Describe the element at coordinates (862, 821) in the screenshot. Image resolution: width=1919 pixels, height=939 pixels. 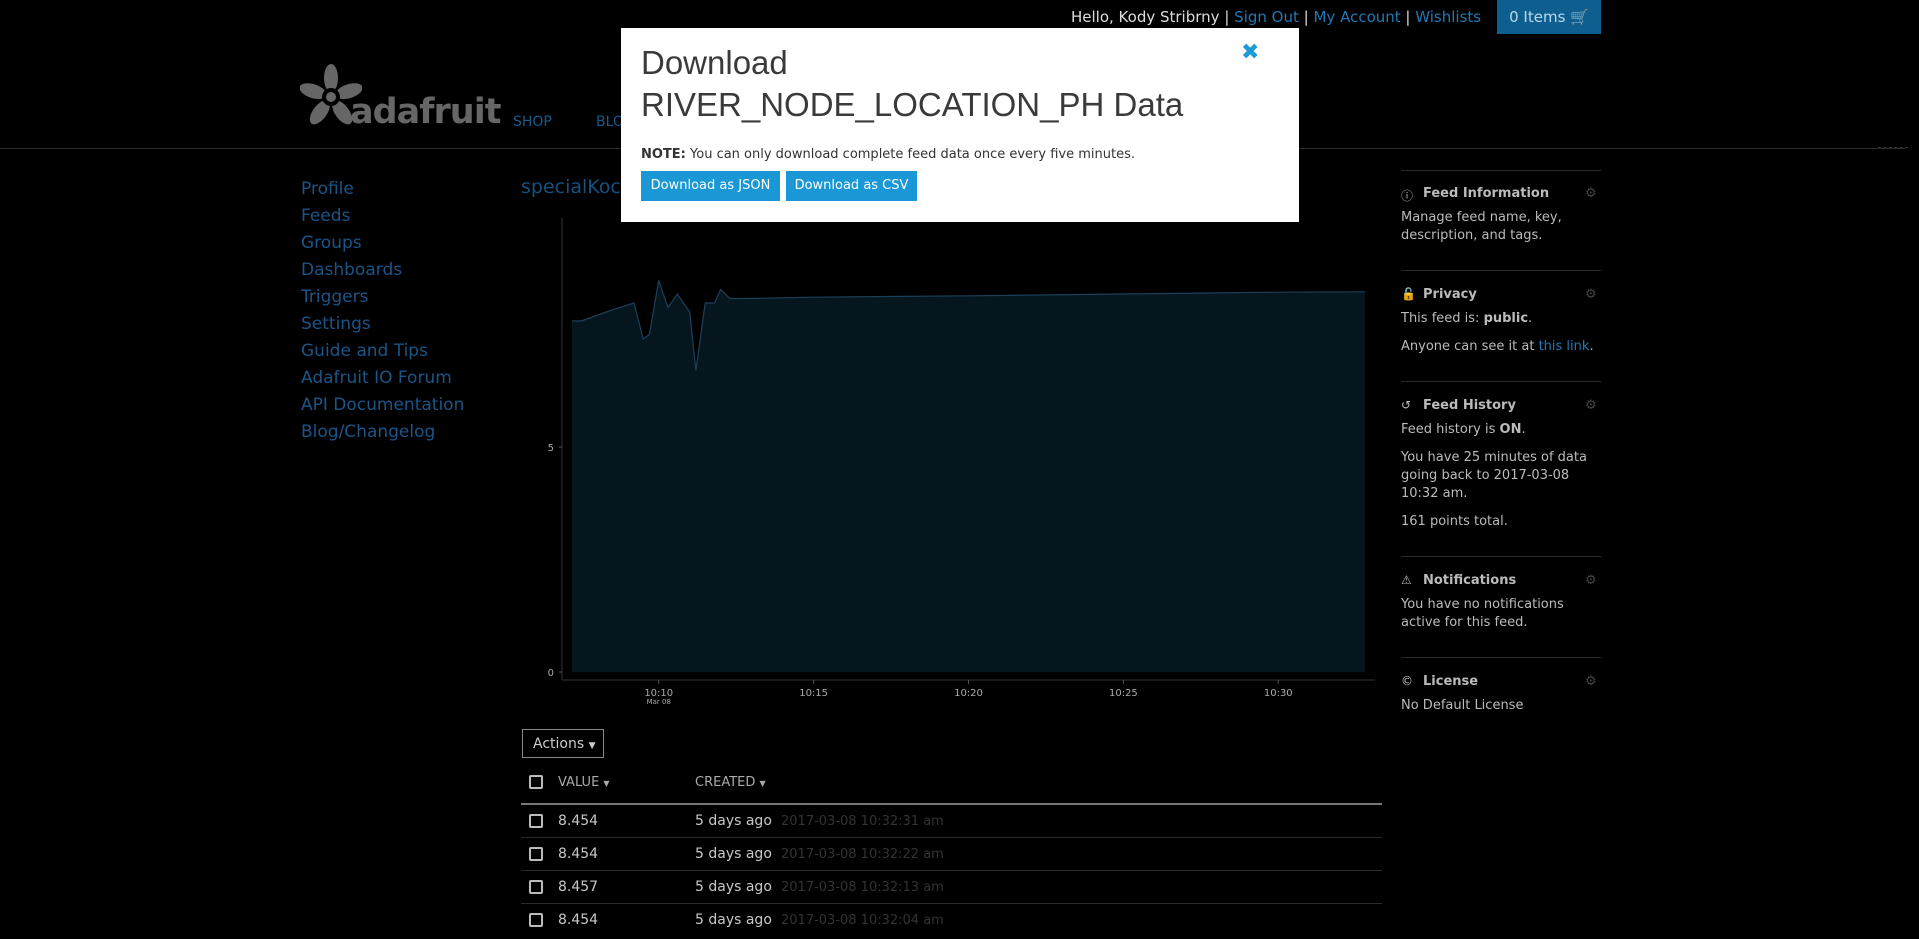
I see `row-timestamp: 2017-03-08 10:32:31 am` at that location.